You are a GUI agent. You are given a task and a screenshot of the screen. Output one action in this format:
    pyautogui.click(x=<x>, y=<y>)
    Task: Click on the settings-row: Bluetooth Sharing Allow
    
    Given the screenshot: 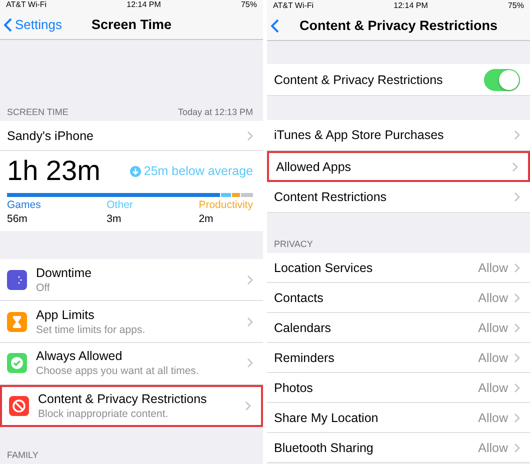 What is the action you would take?
    pyautogui.click(x=398, y=448)
    